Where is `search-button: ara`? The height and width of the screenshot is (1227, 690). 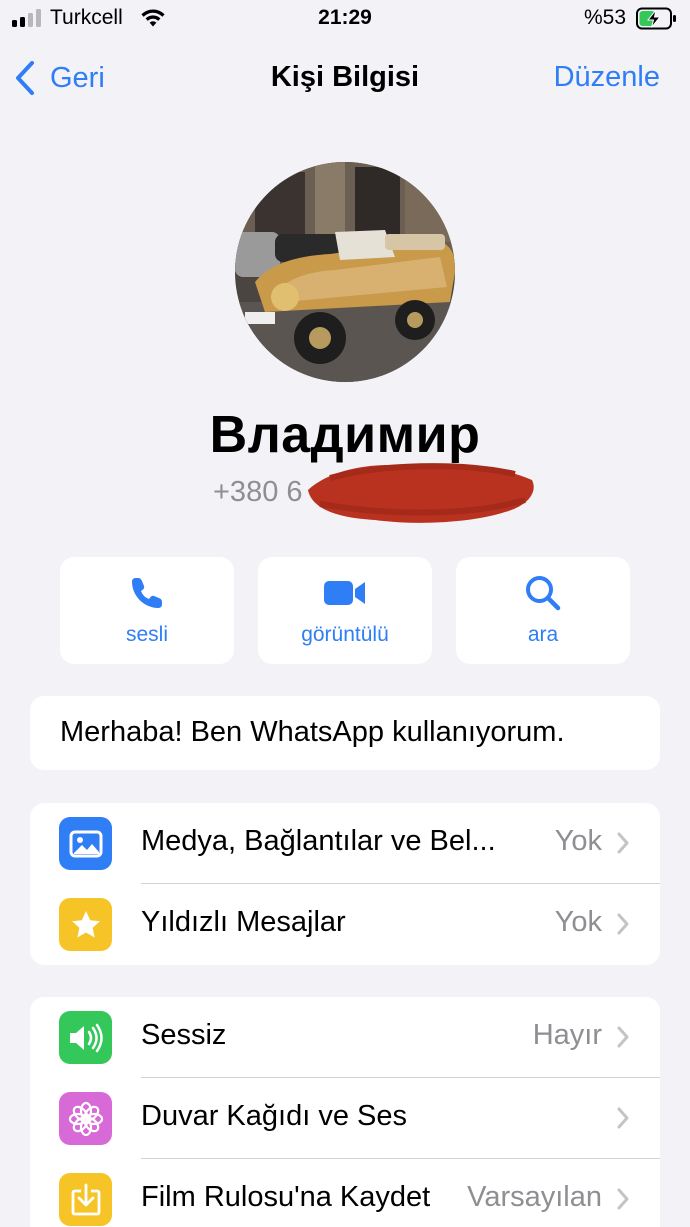
search-button: ara is located at coordinates (543, 610).